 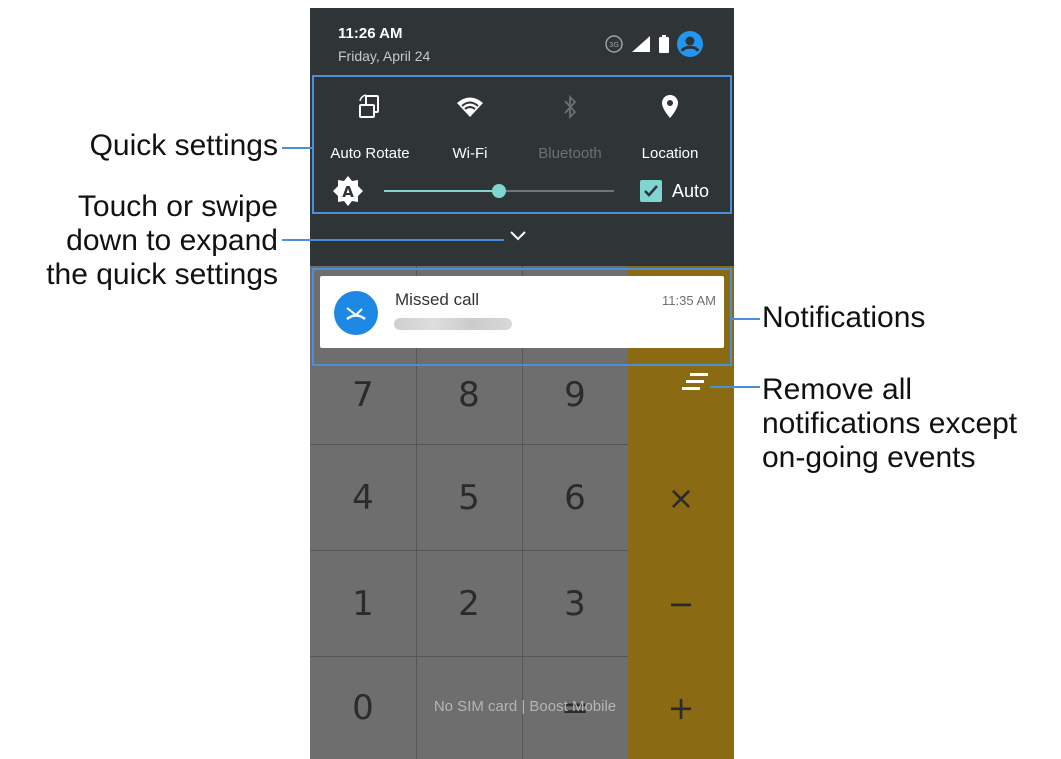 What do you see at coordinates (746, 319) in the screenshot?
I see `leader-notifications` at bounding box center [746, 319].